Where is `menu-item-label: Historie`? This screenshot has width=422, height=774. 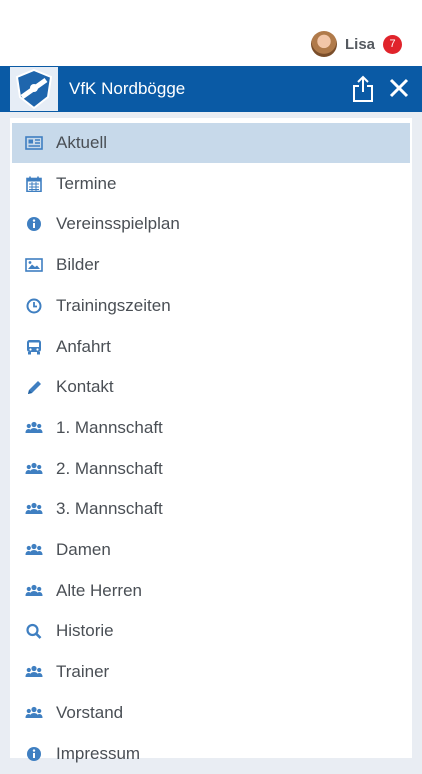
menu-item-label: Historie is located at coordinates (85, 631).